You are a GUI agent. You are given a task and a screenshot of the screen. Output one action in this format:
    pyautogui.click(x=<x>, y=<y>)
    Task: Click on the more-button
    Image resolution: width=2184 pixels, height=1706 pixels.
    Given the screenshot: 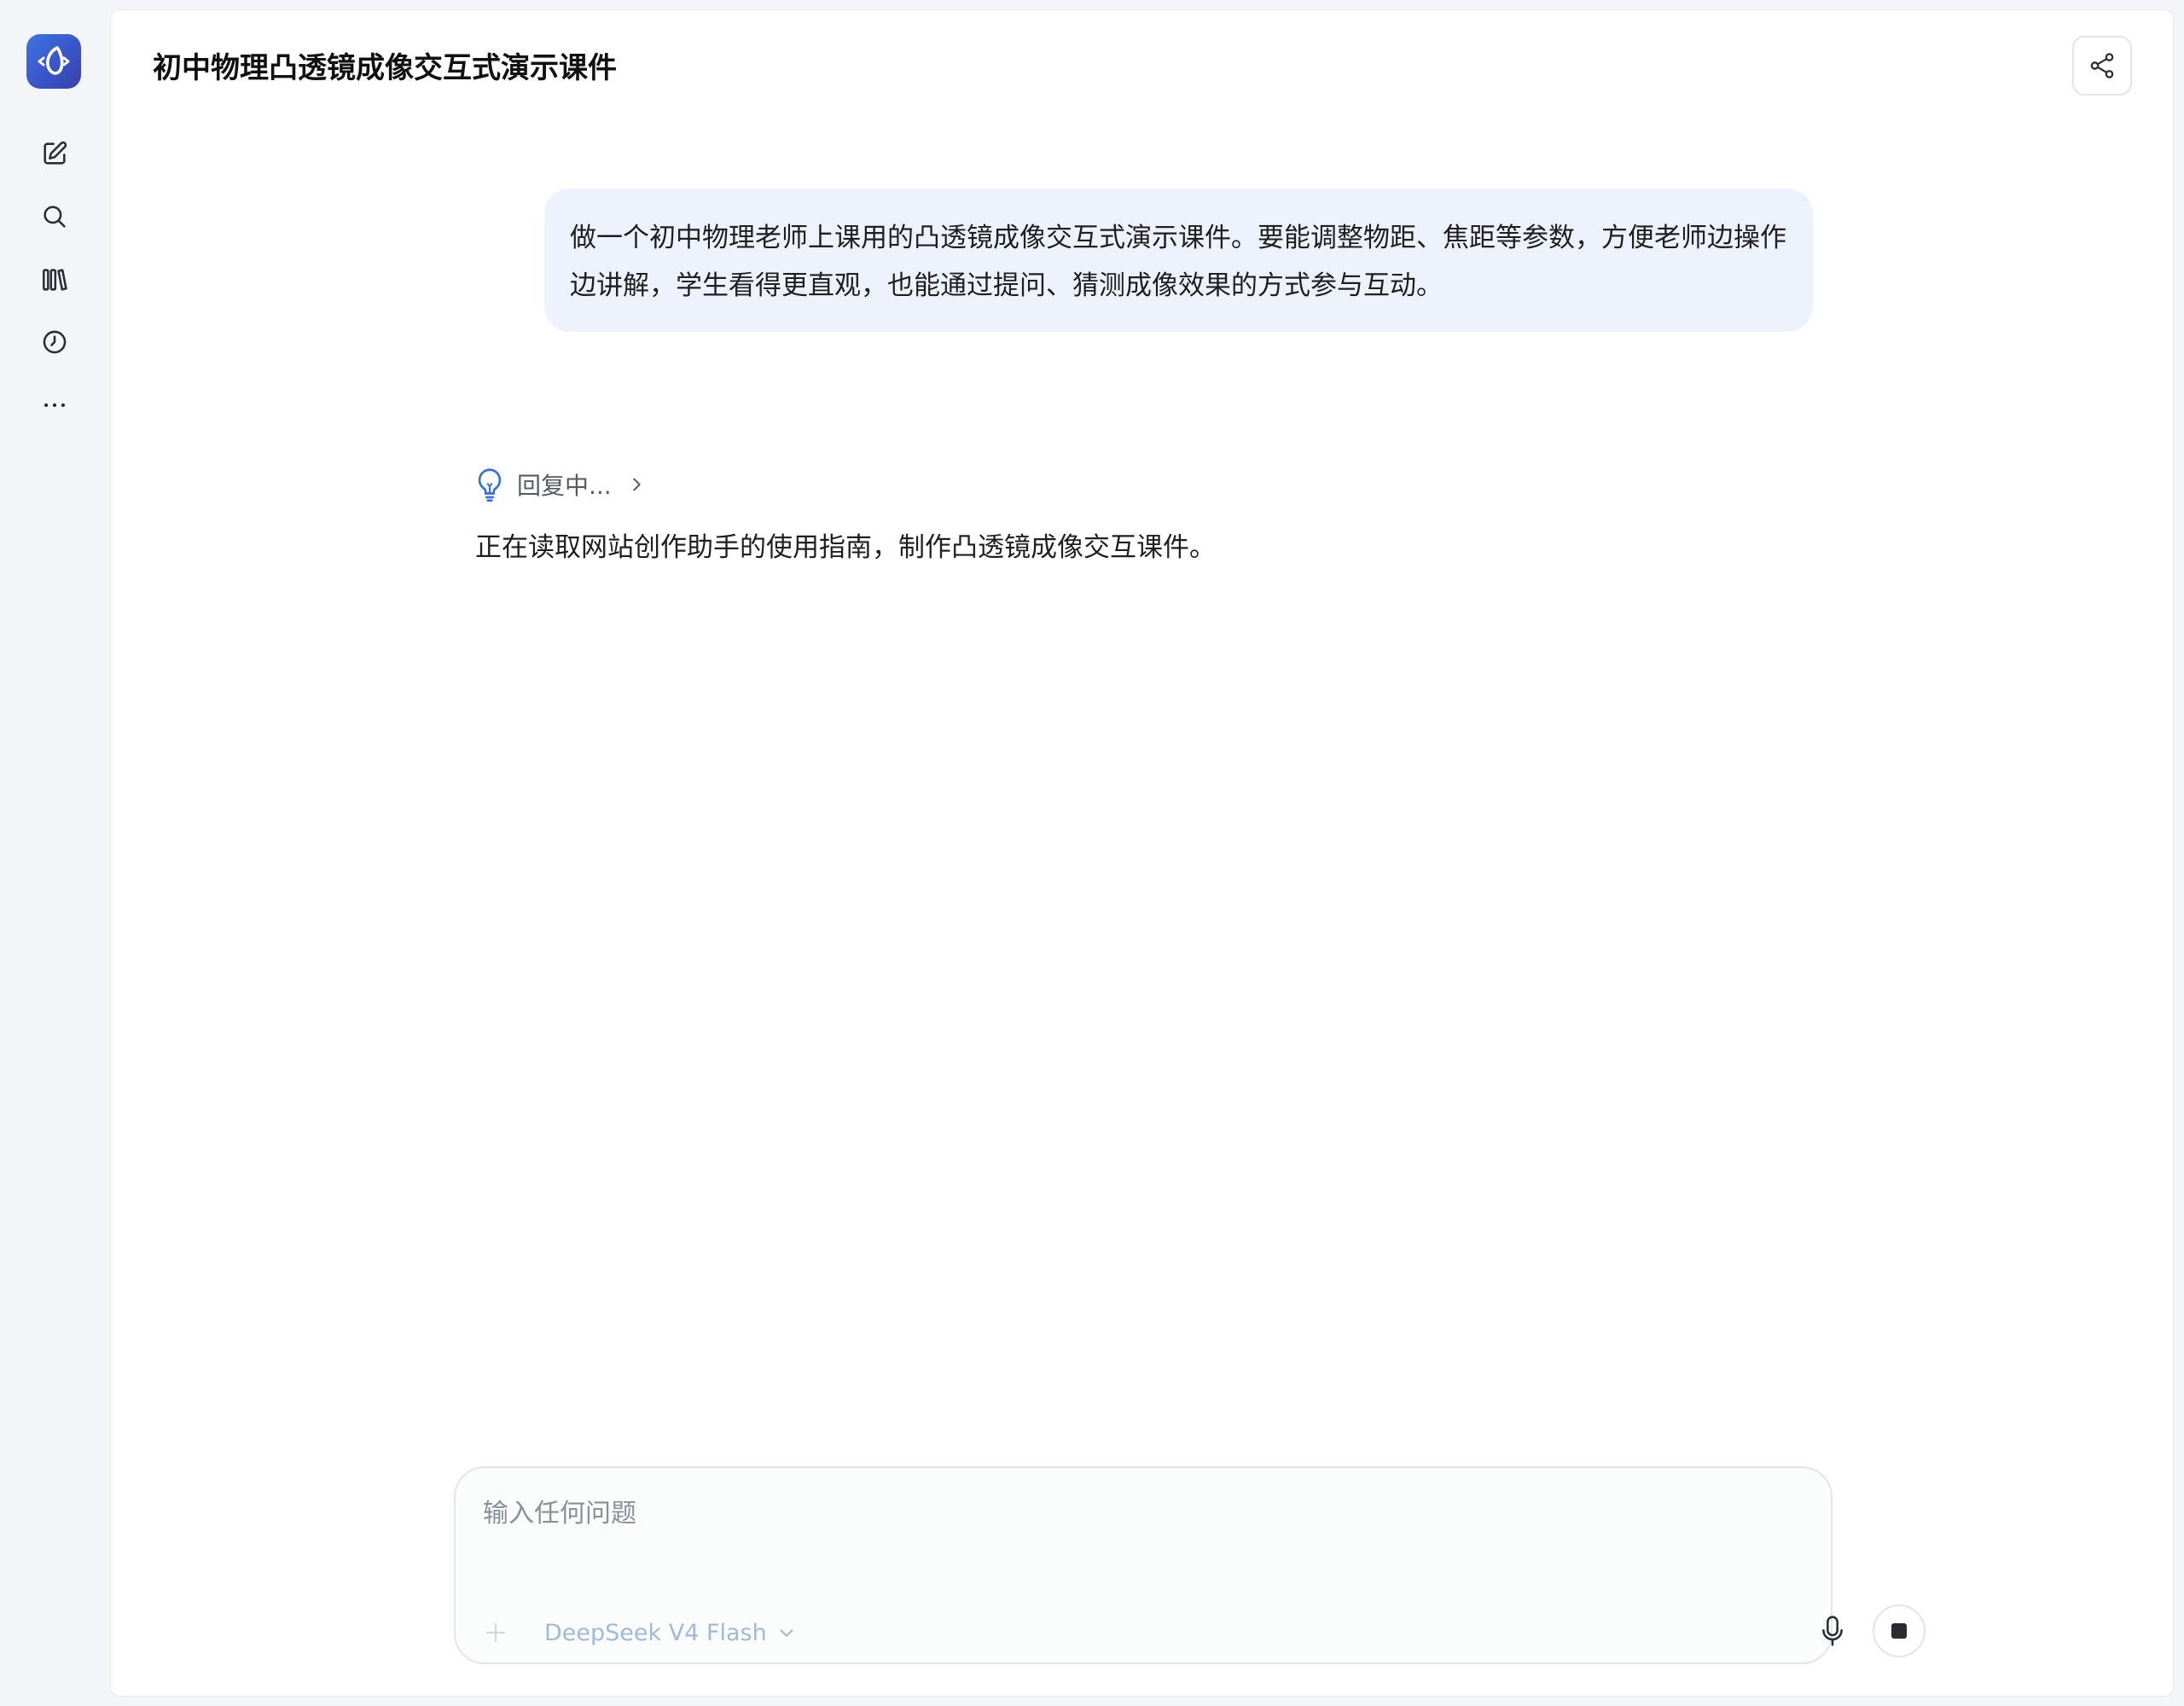 What is the action you would take?
    pyautogui.click(x=54, y=406)
    